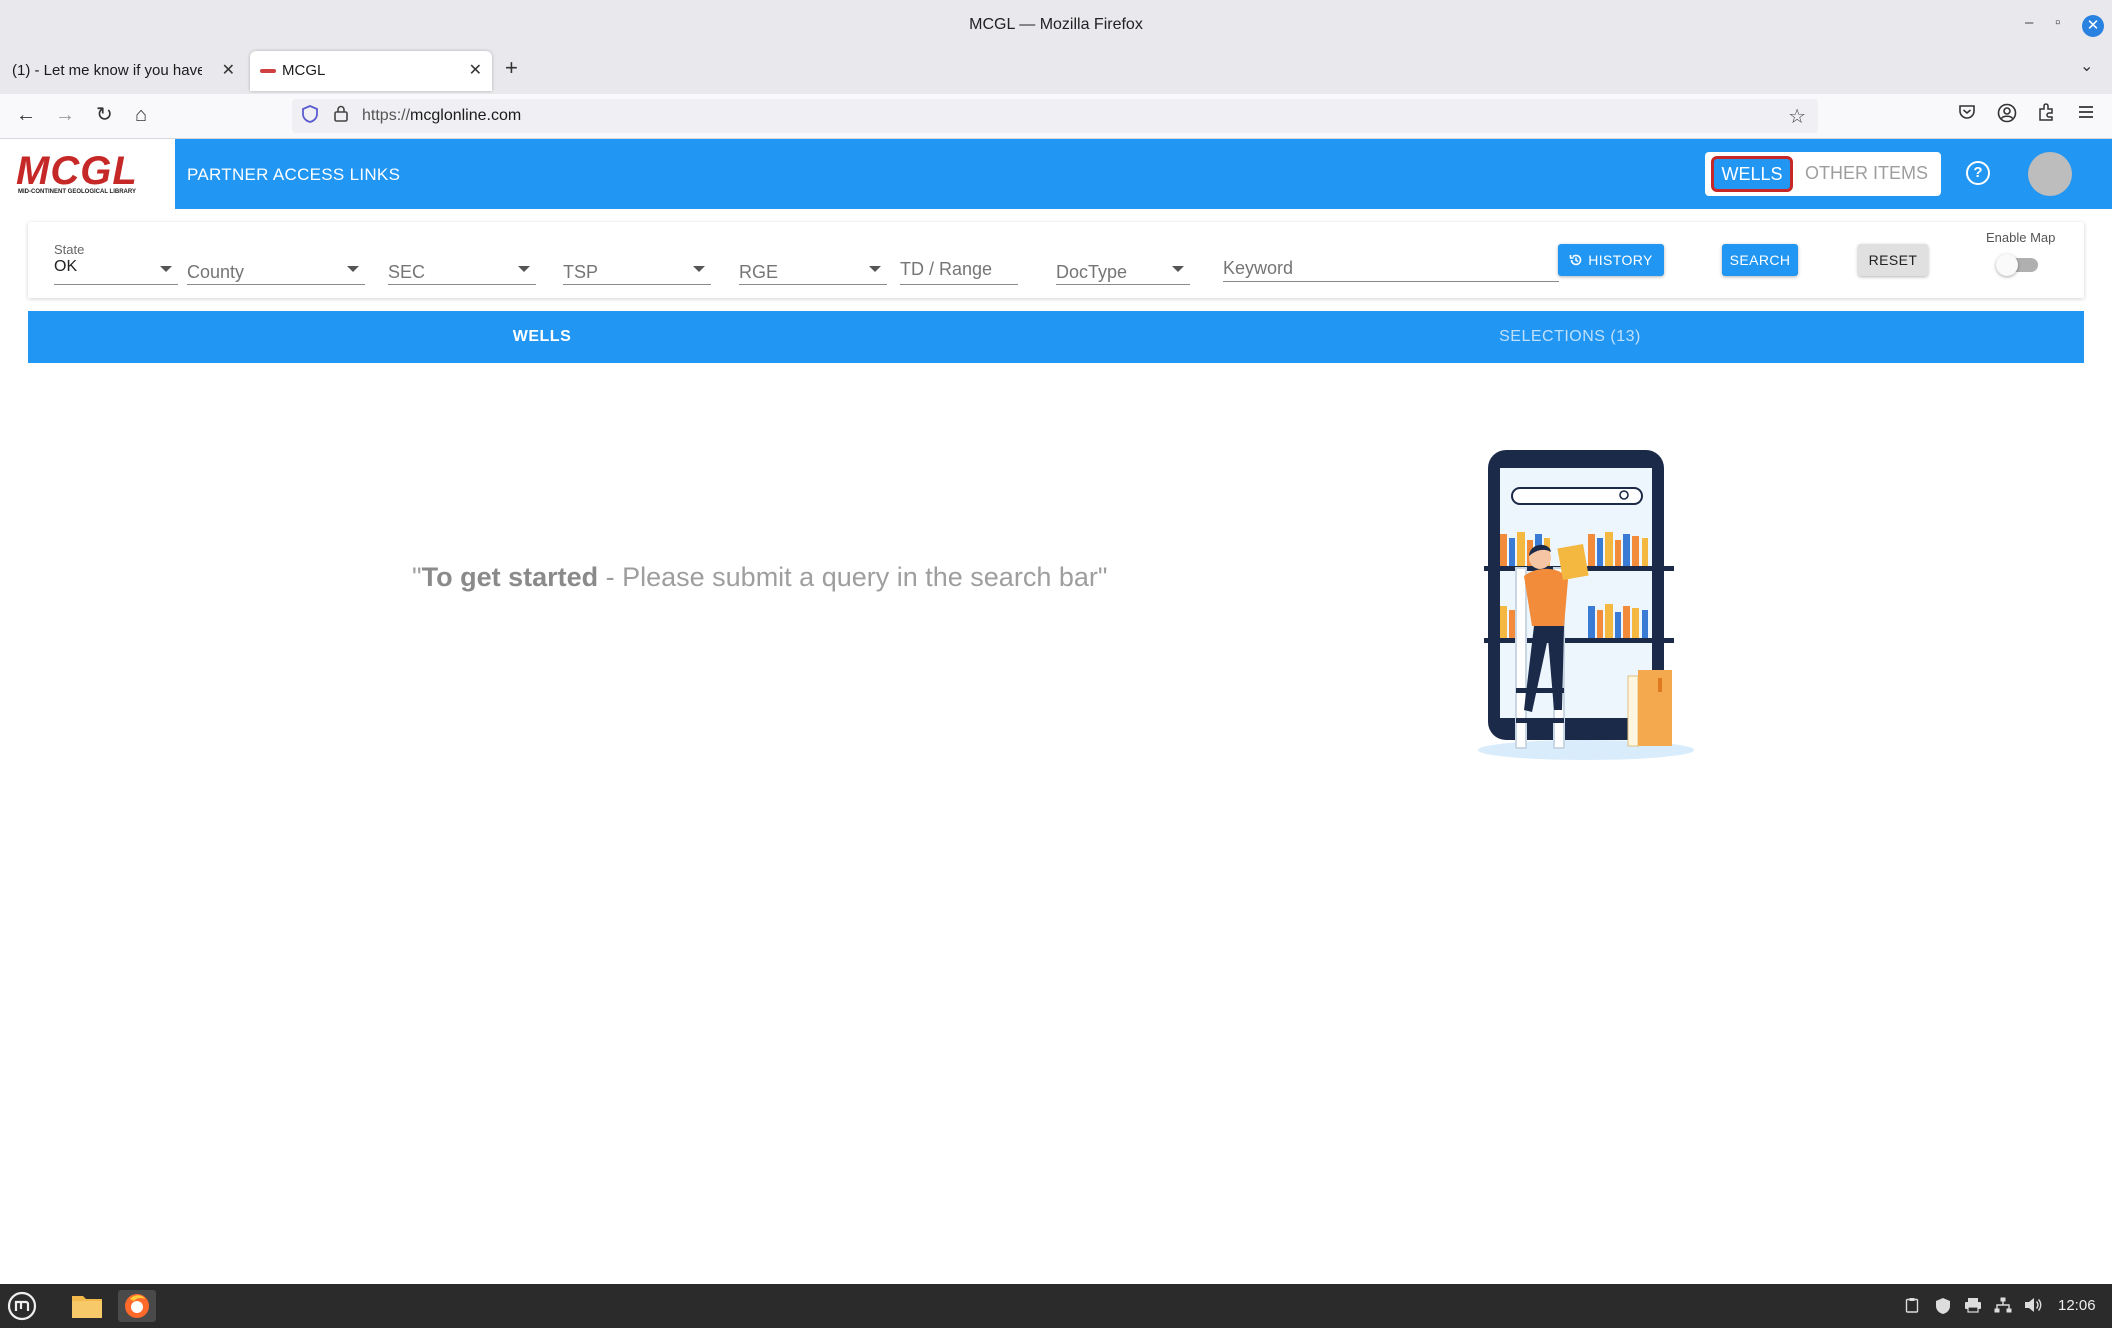 This screenshot has width=2112, height=1328. I want to click on state-select: State OK, so click(116, 260).